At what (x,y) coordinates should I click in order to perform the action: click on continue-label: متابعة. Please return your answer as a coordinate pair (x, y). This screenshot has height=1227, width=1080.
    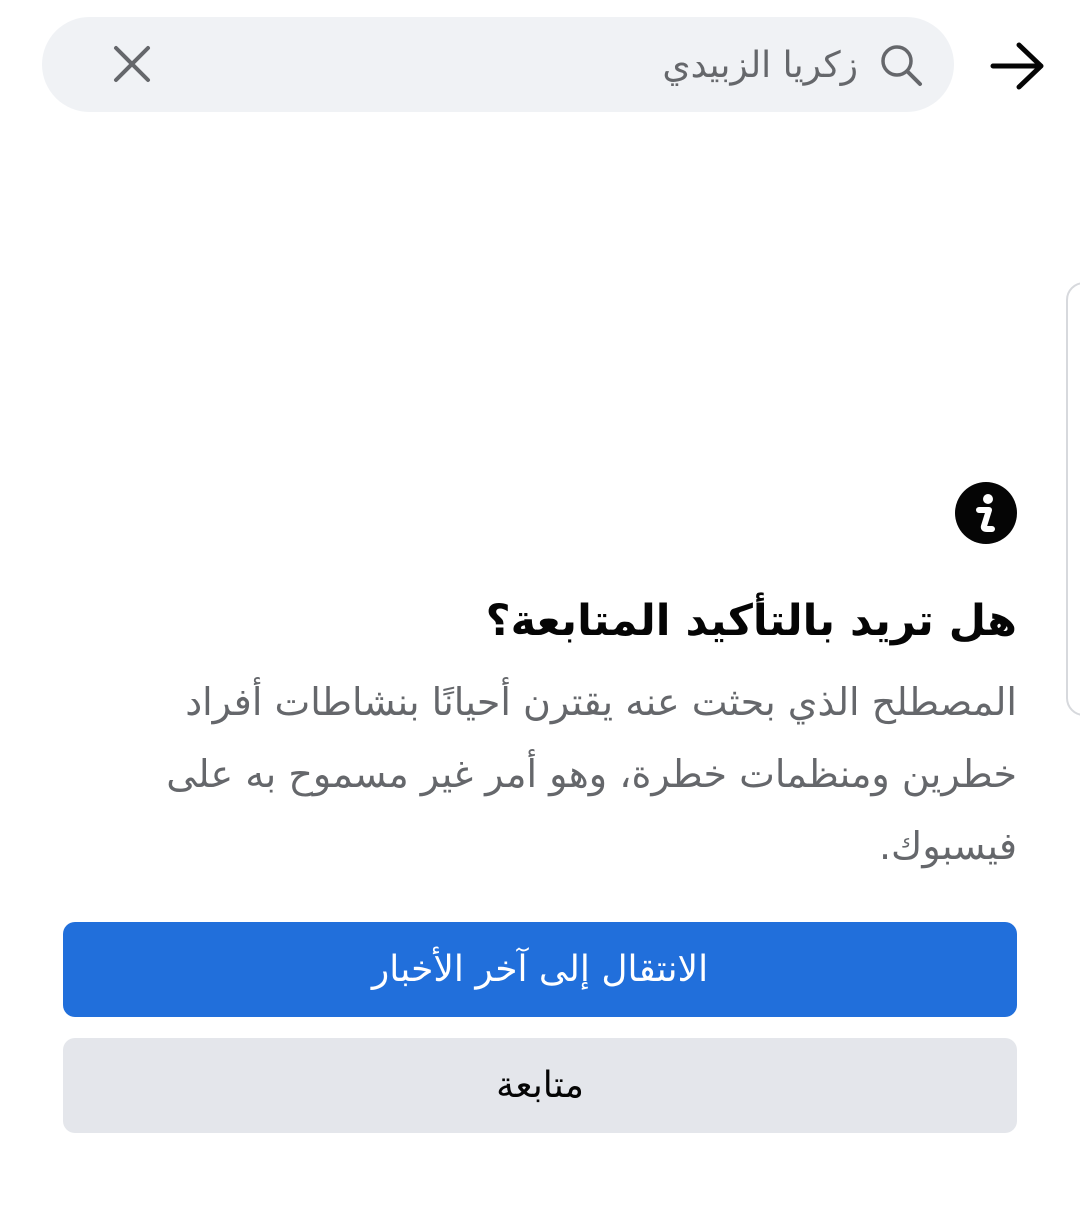
    Looking at the image, I should click on (540, 1085).